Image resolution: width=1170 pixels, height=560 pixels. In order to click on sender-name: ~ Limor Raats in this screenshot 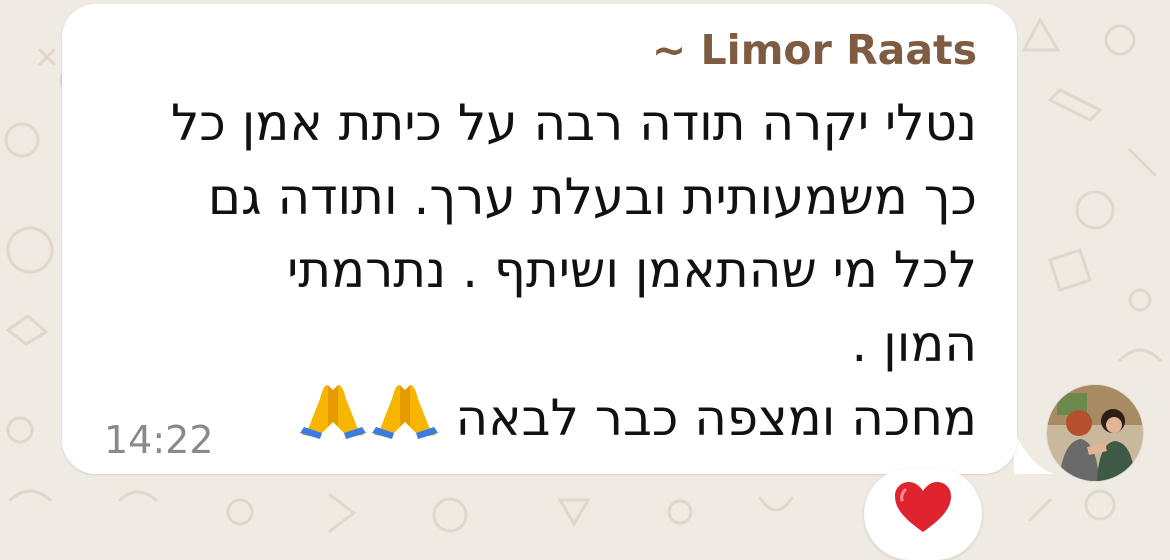, I will do `click(814, 50)`.